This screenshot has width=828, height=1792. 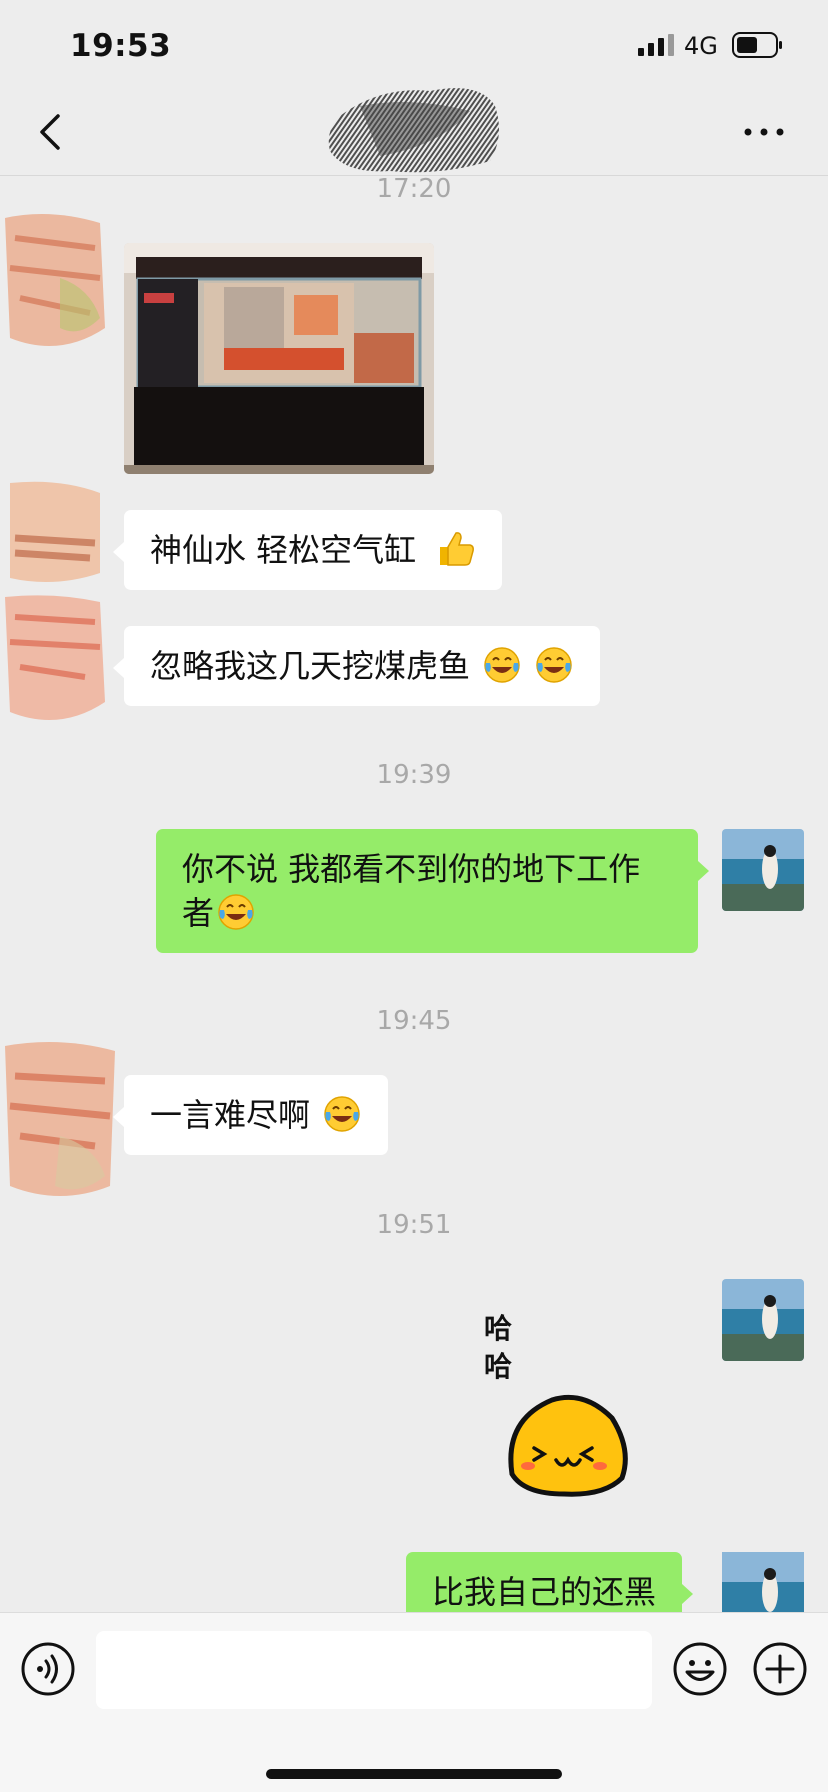 What do you see at coordinates (700, 1669) in the screenshot?
I see `emoji-button` at bounding box center [700, 1669].